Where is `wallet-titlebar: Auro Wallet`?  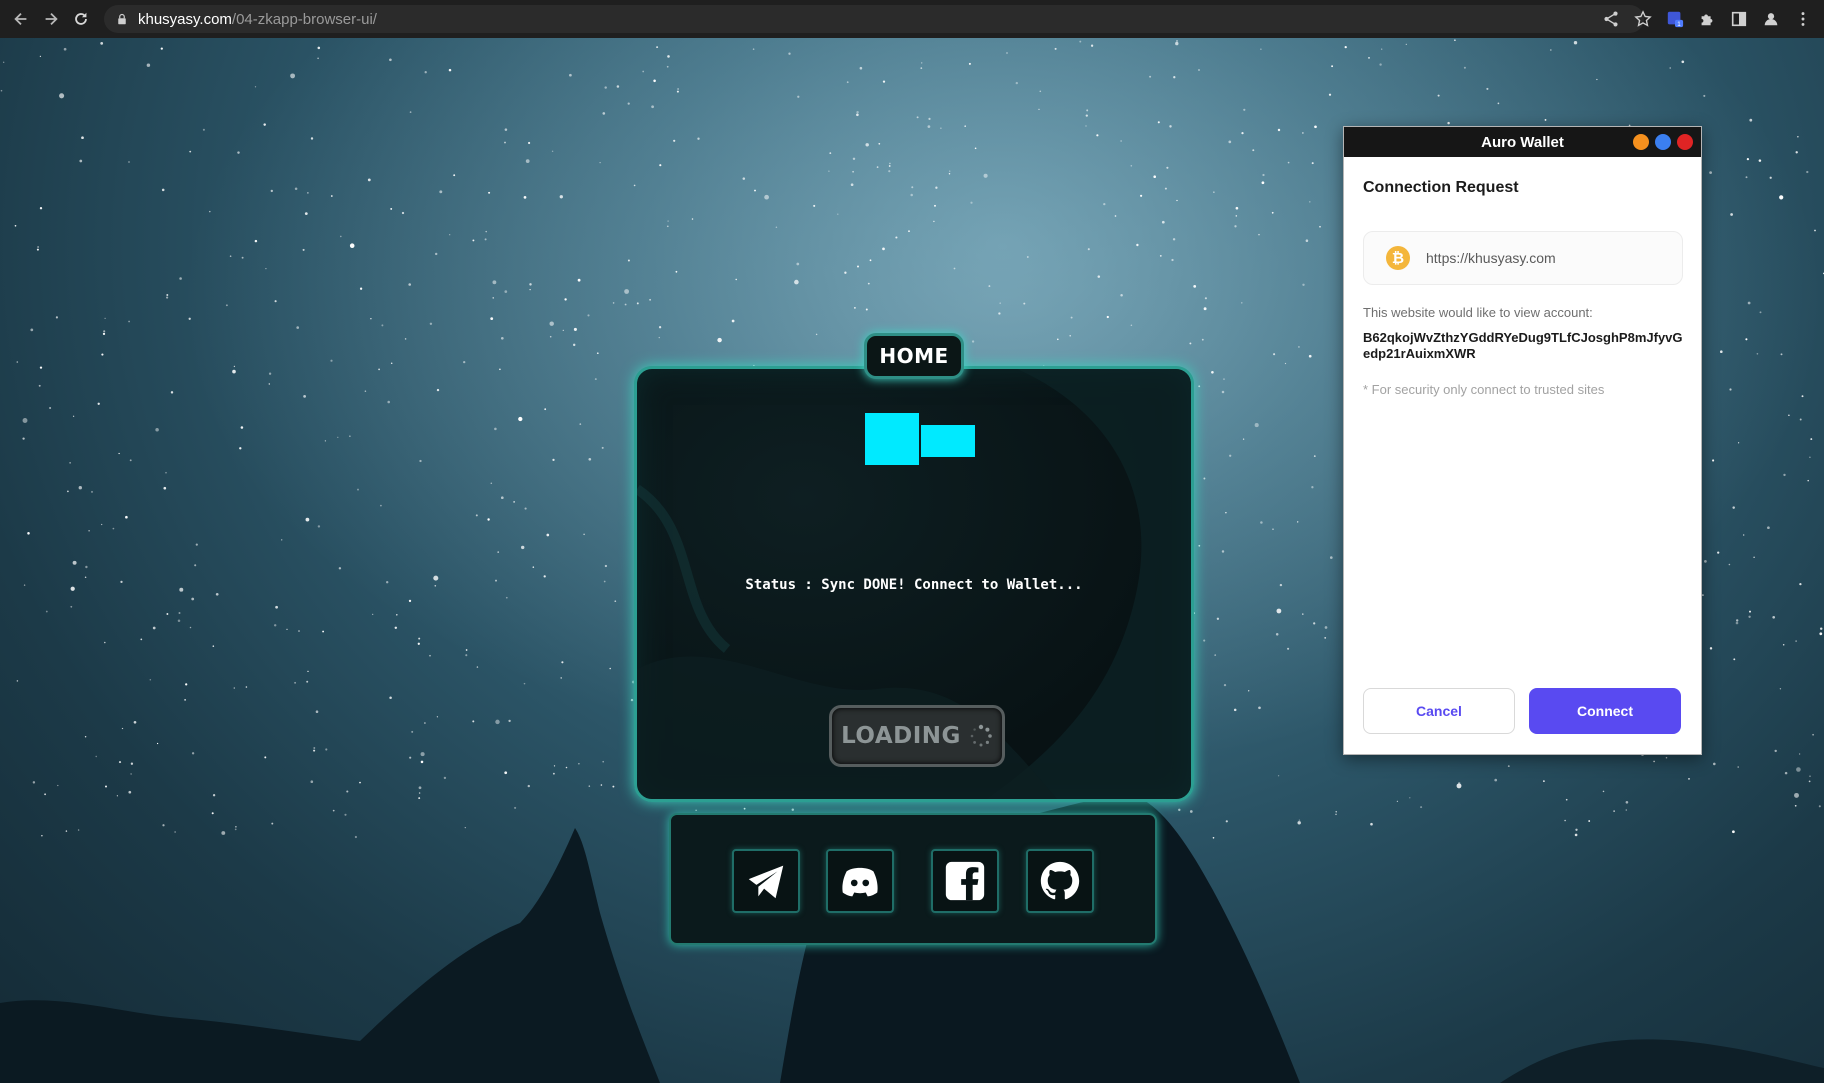
wallet-titlebar: Auro Wallet is located at coordinates (1522, 142).